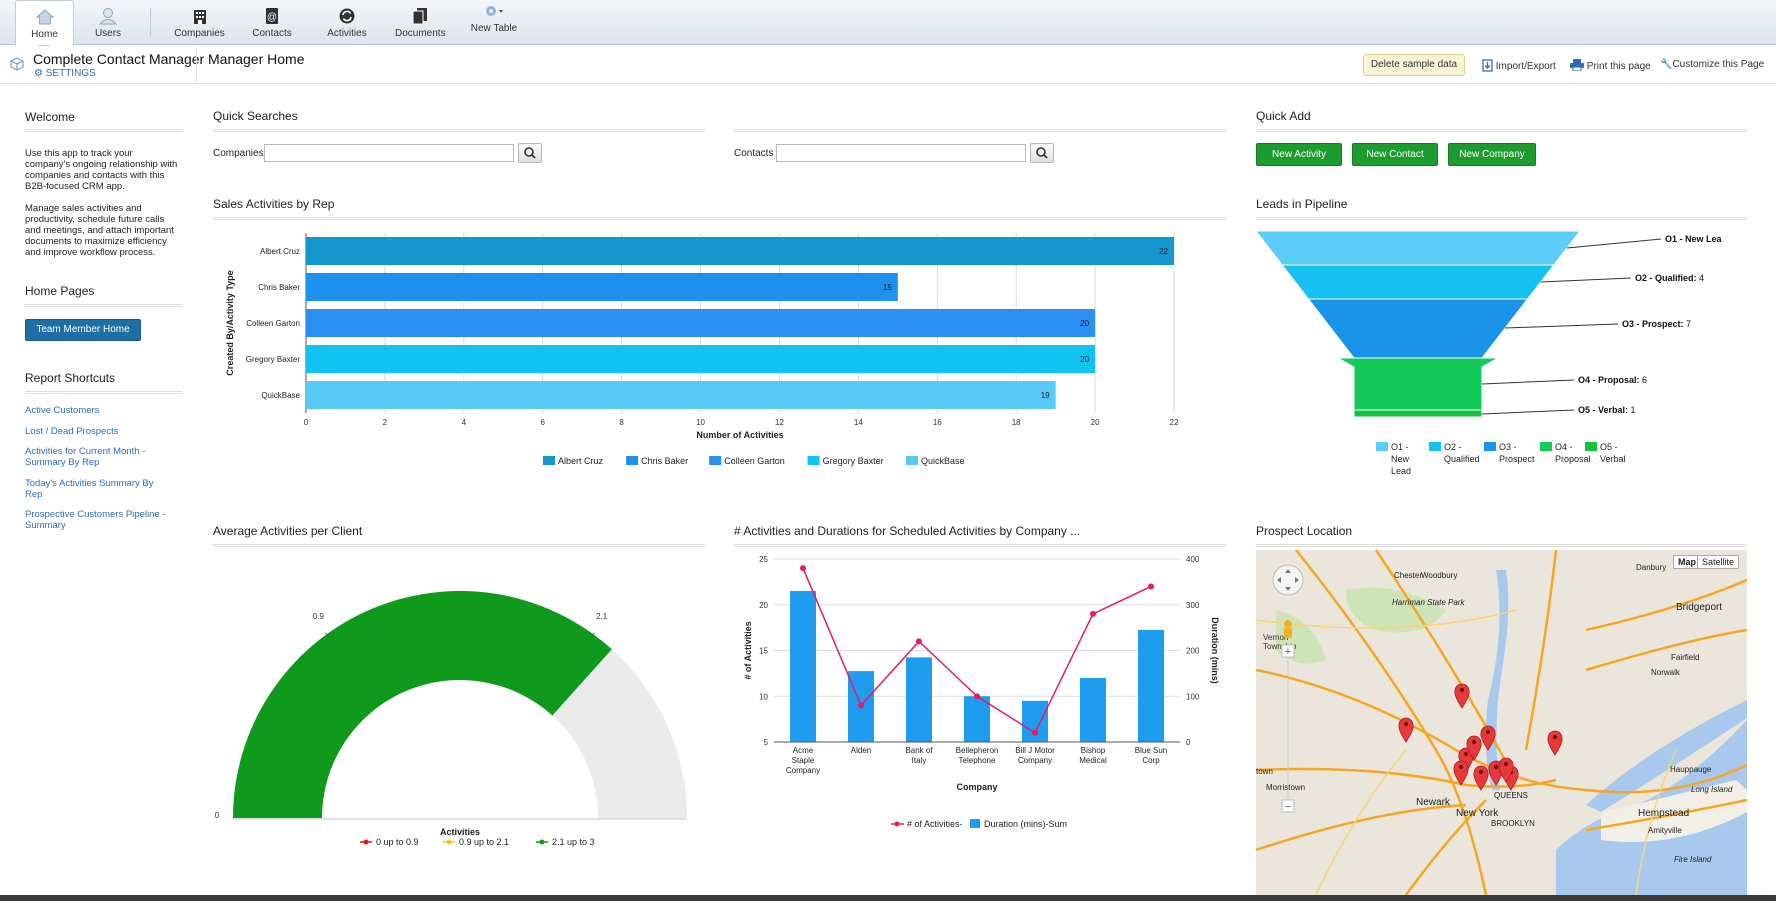 The width and height of the screenshot is (1776, 901). What do you see at coordinates (1610, 65) in the screenshot?
I see `print-link: Print this page` at bounding box center [1610, 65].